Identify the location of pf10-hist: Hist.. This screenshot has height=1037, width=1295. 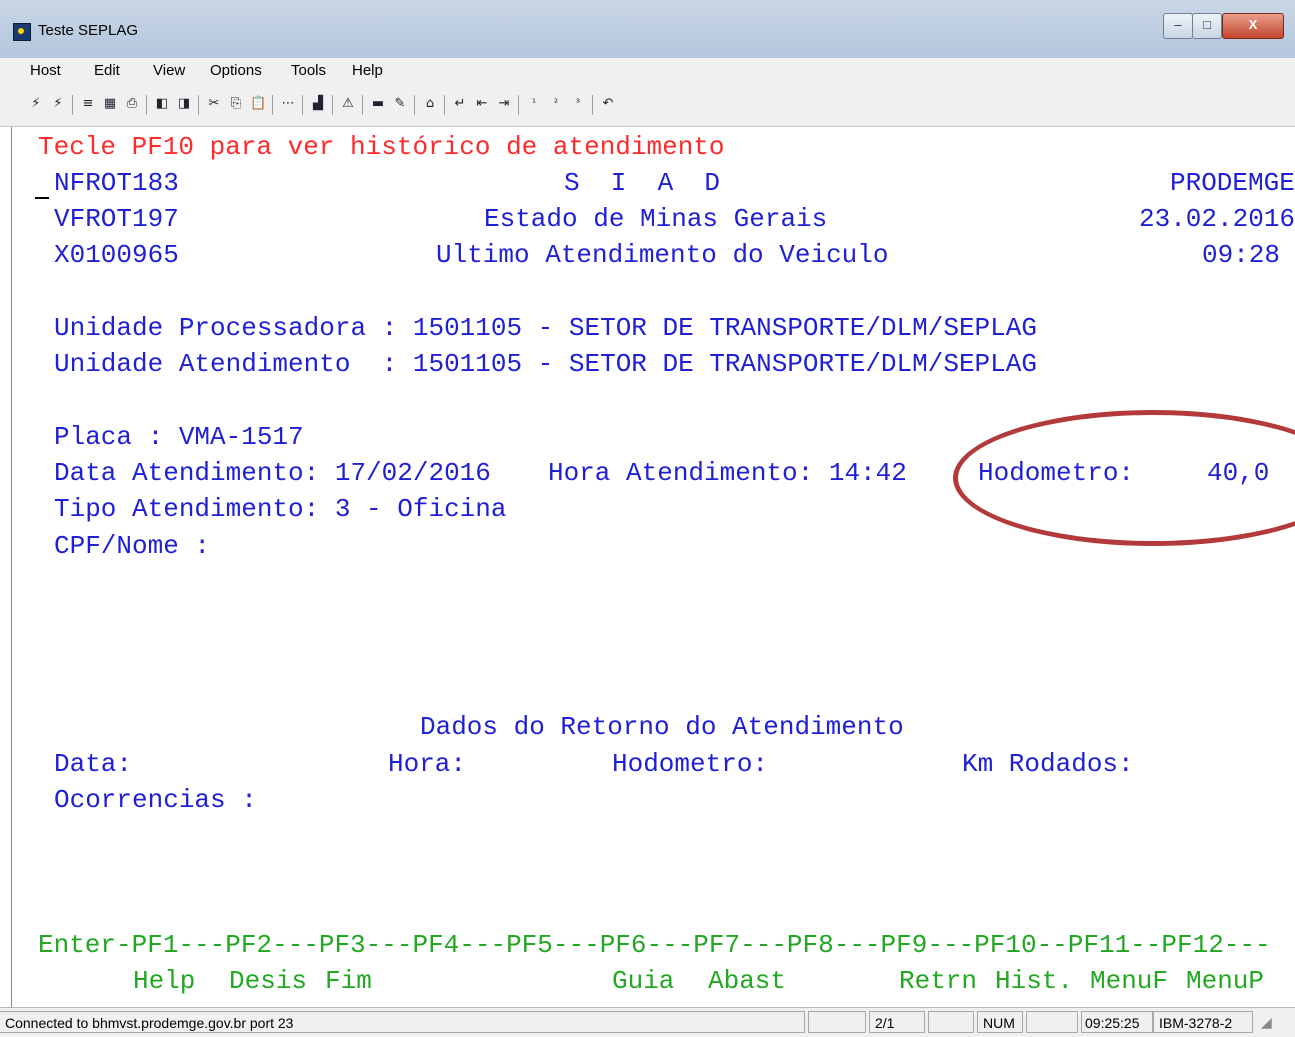
(1034, 981).